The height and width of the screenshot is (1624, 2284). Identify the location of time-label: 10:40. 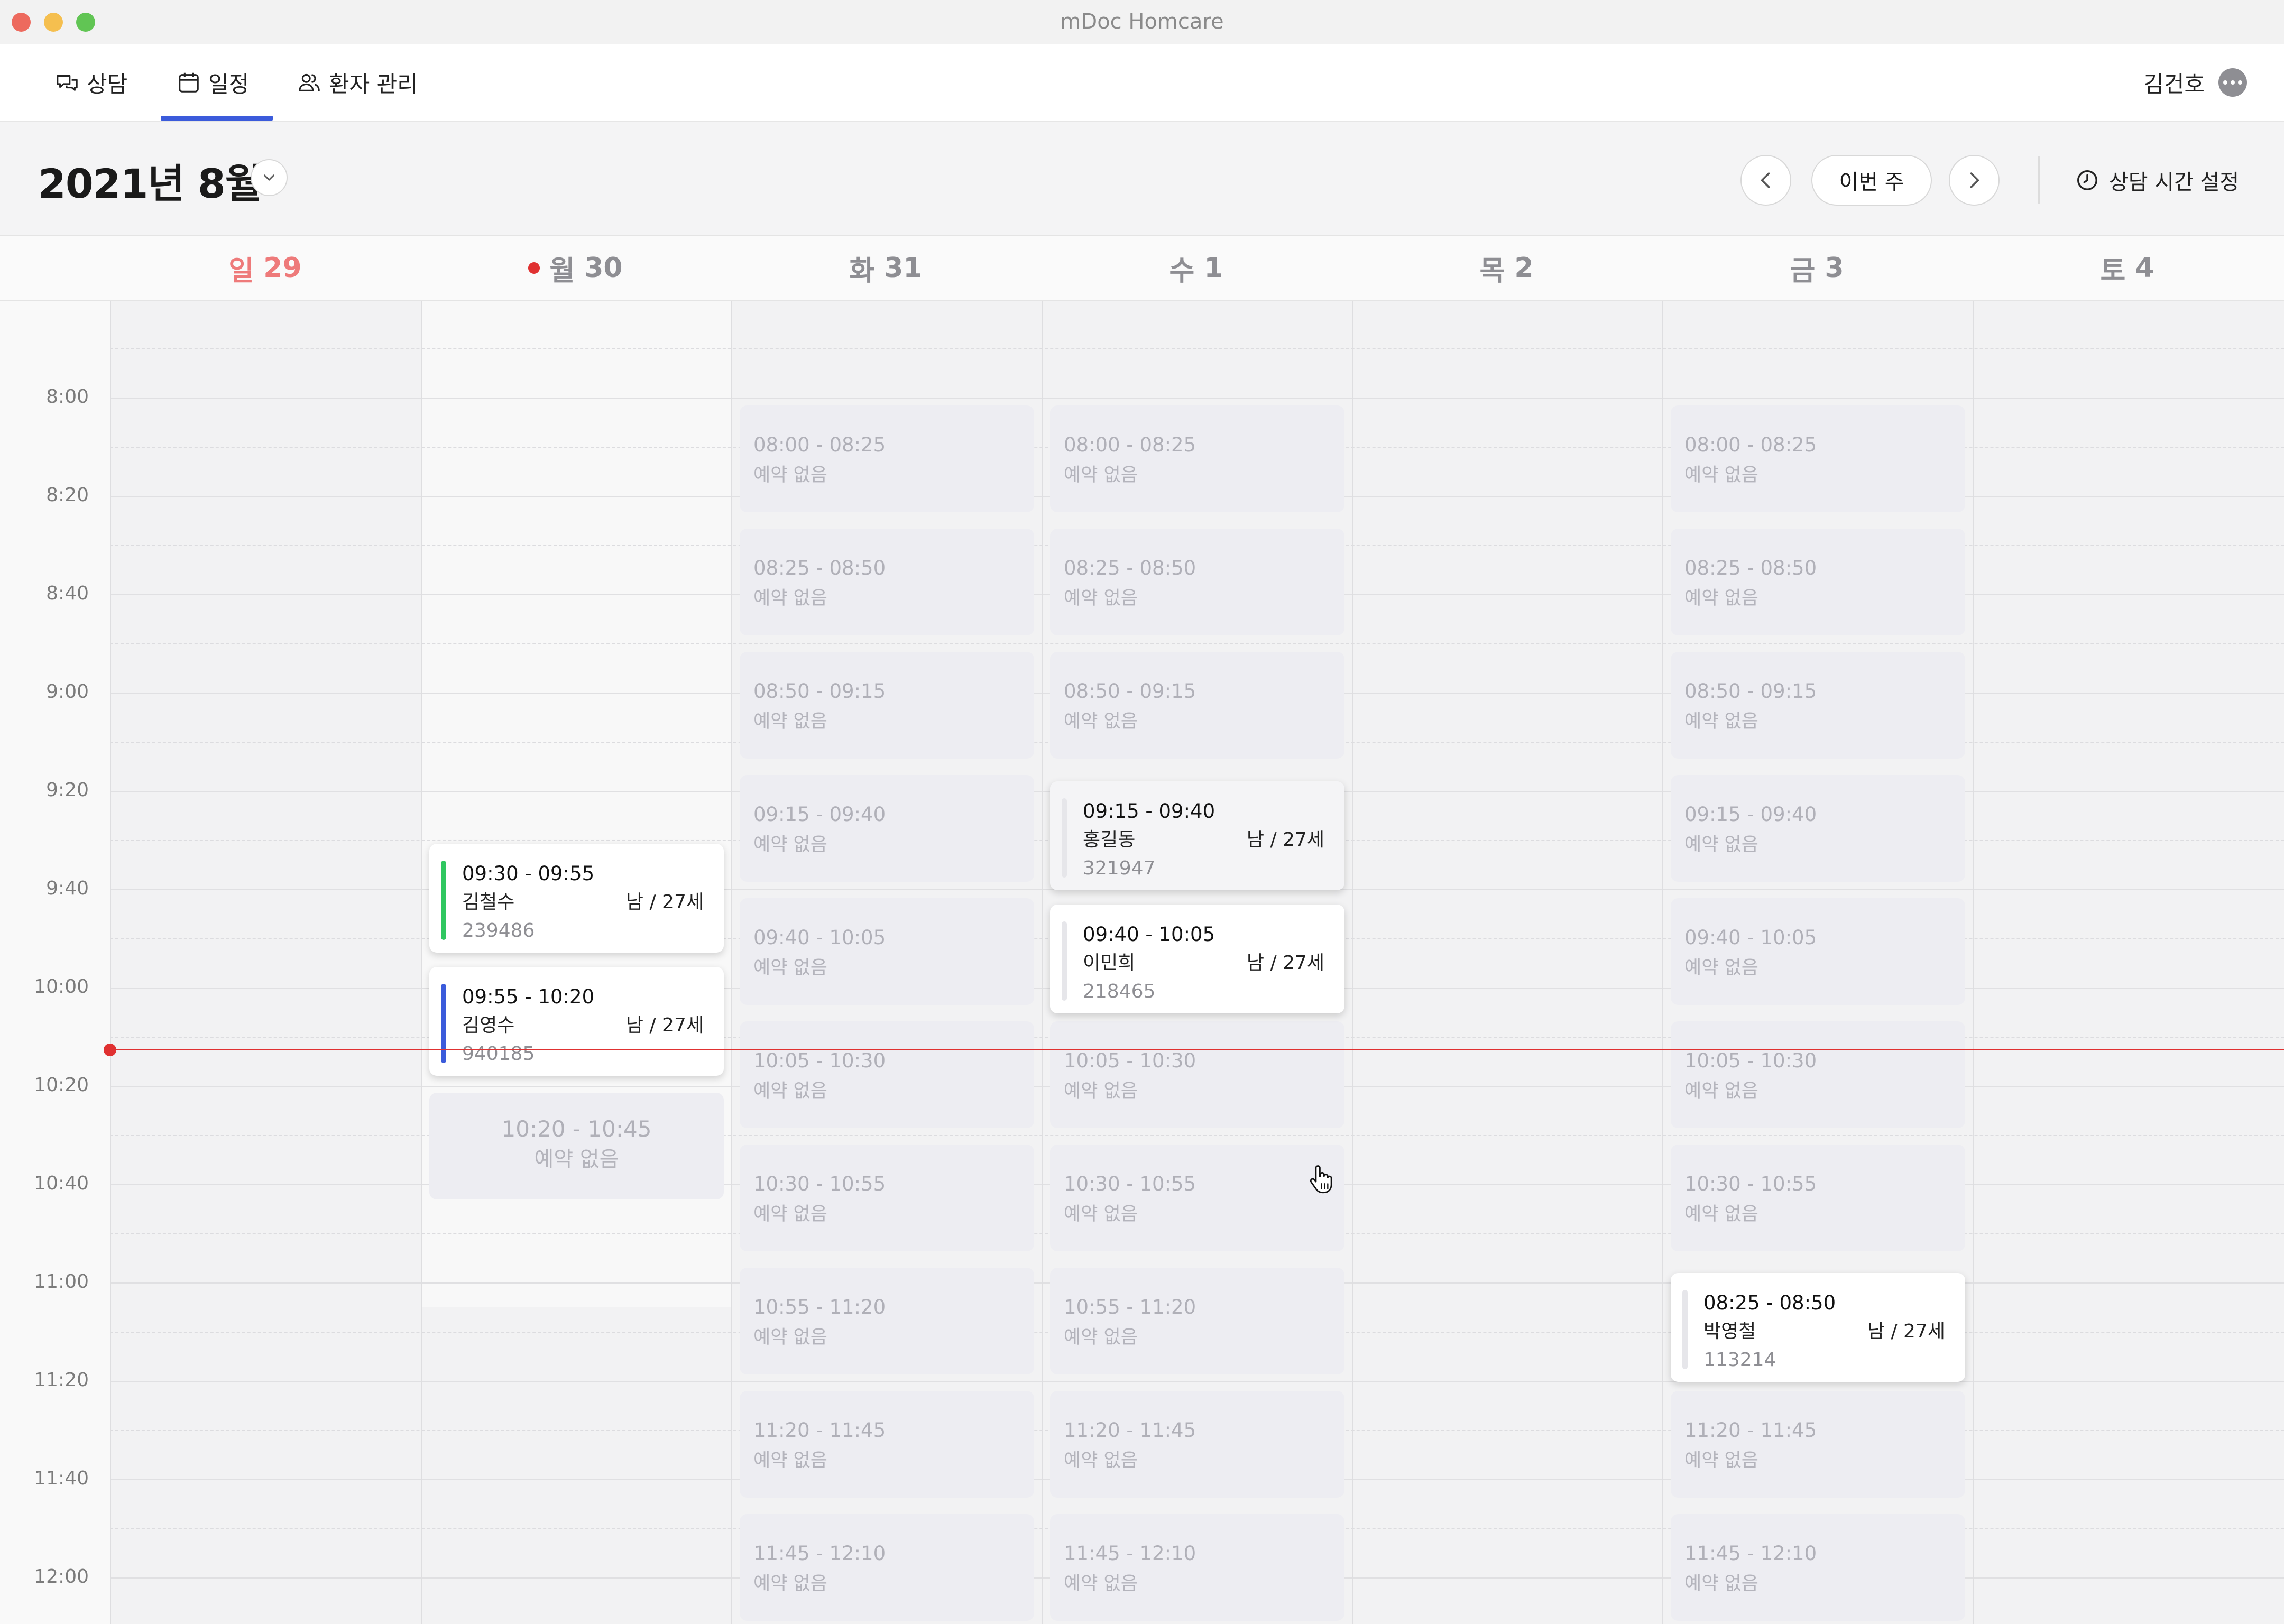
(61, 1183).